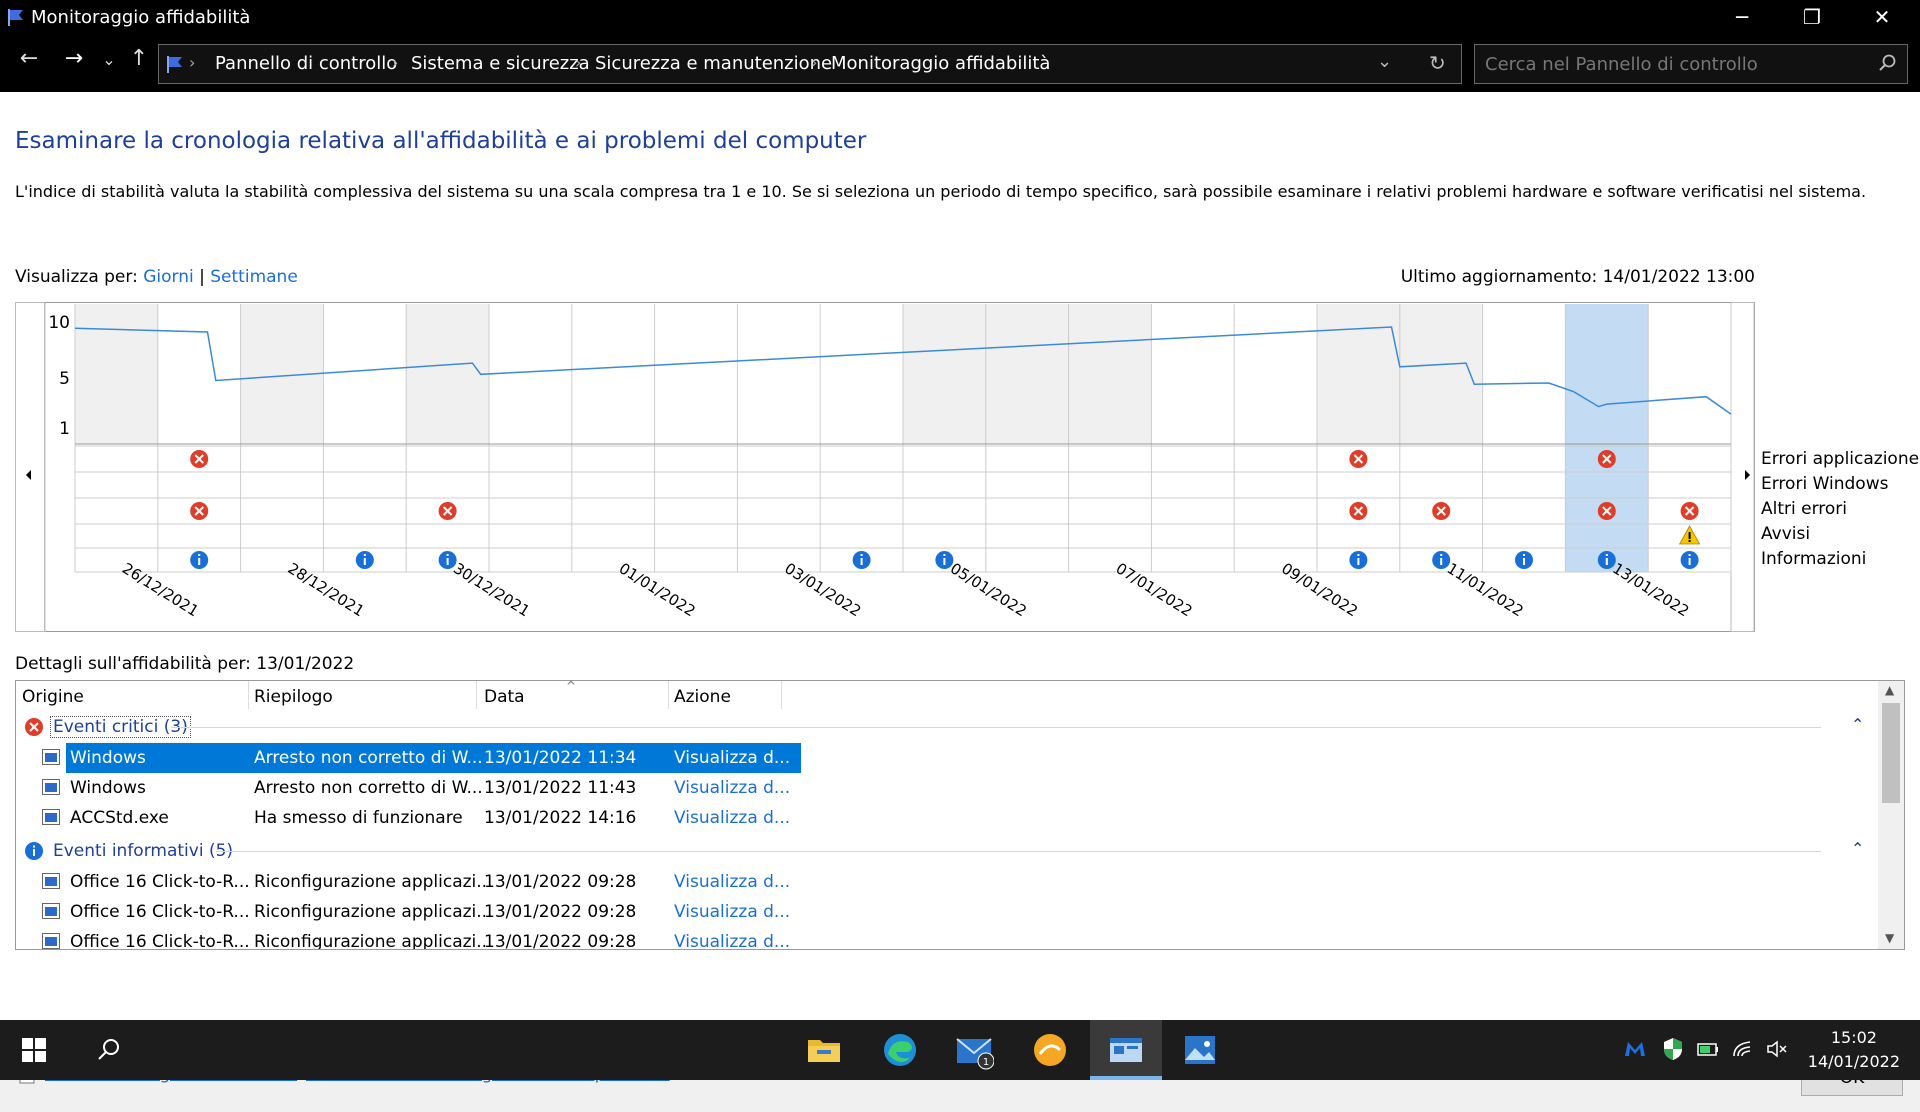 The width and height of the screenshot is (1920, 1112). I want to click on recent-locations-chevron-icon: ⌄, so click(109, 59).